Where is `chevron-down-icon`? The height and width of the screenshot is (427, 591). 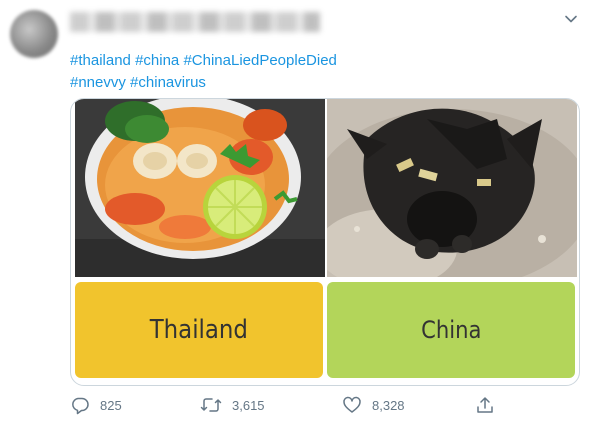 chevron-down-icon is located at coordinates (571, 19).